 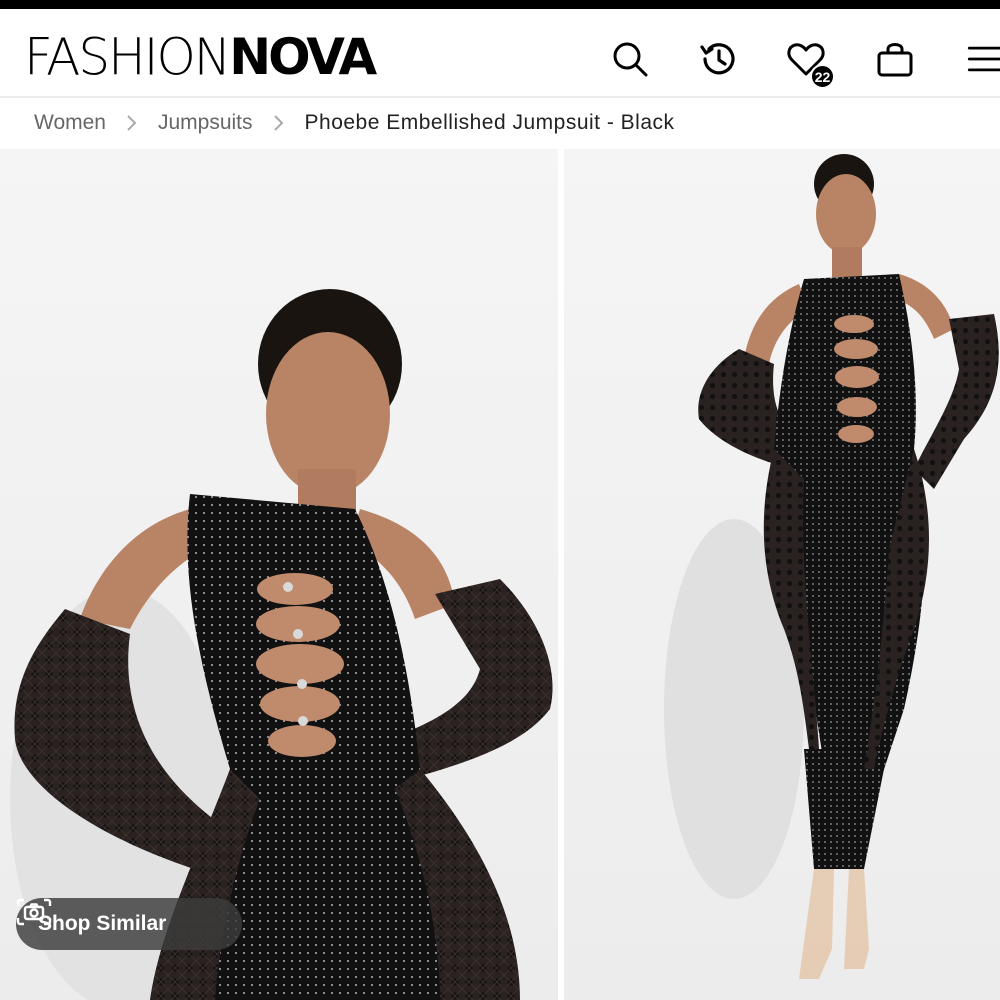 I want to click on breadcrumb-women: Women, so click(x=70, y=123).